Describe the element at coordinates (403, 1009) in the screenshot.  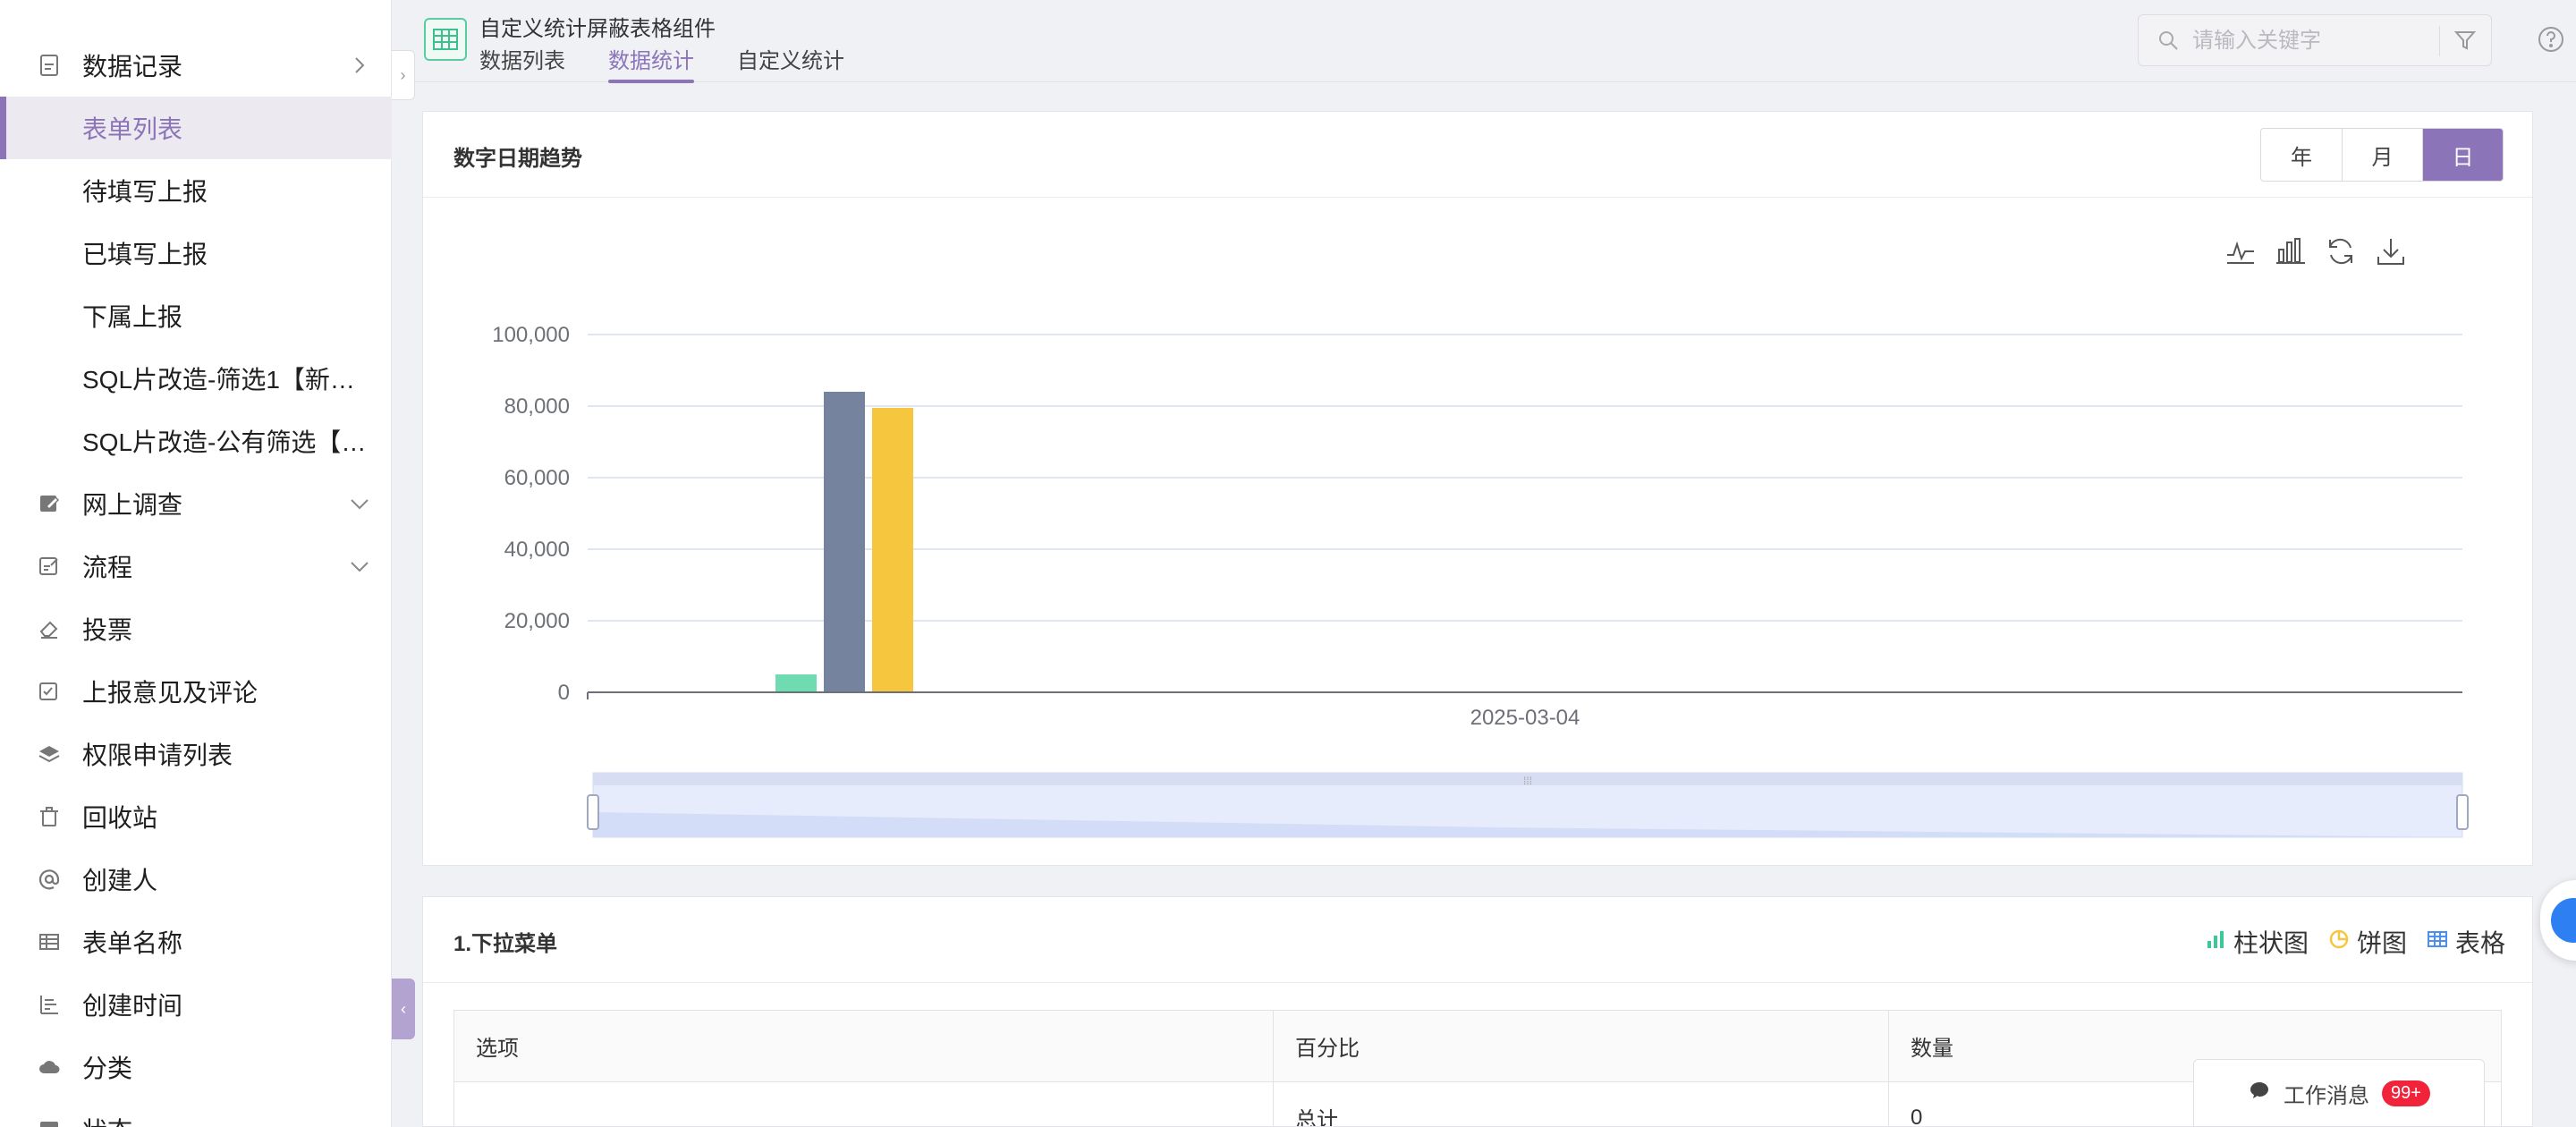
I see `sidebar-collapse-toggle: ‹` at that location.